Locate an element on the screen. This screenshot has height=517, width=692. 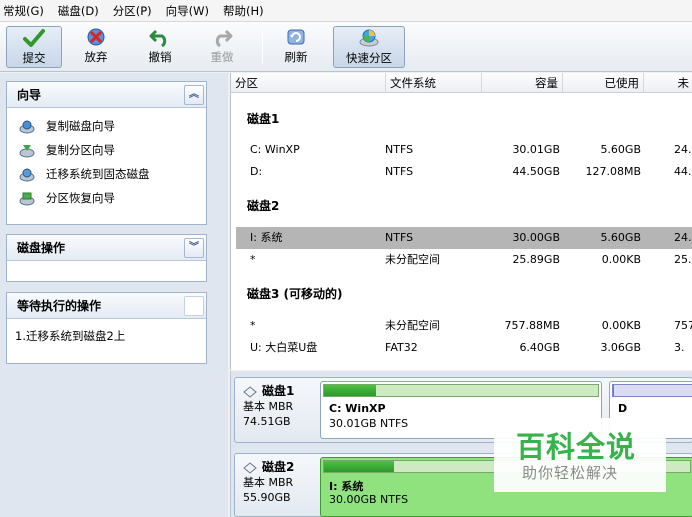
refresh-button: 刷新 is located at coordinates (296, 47).